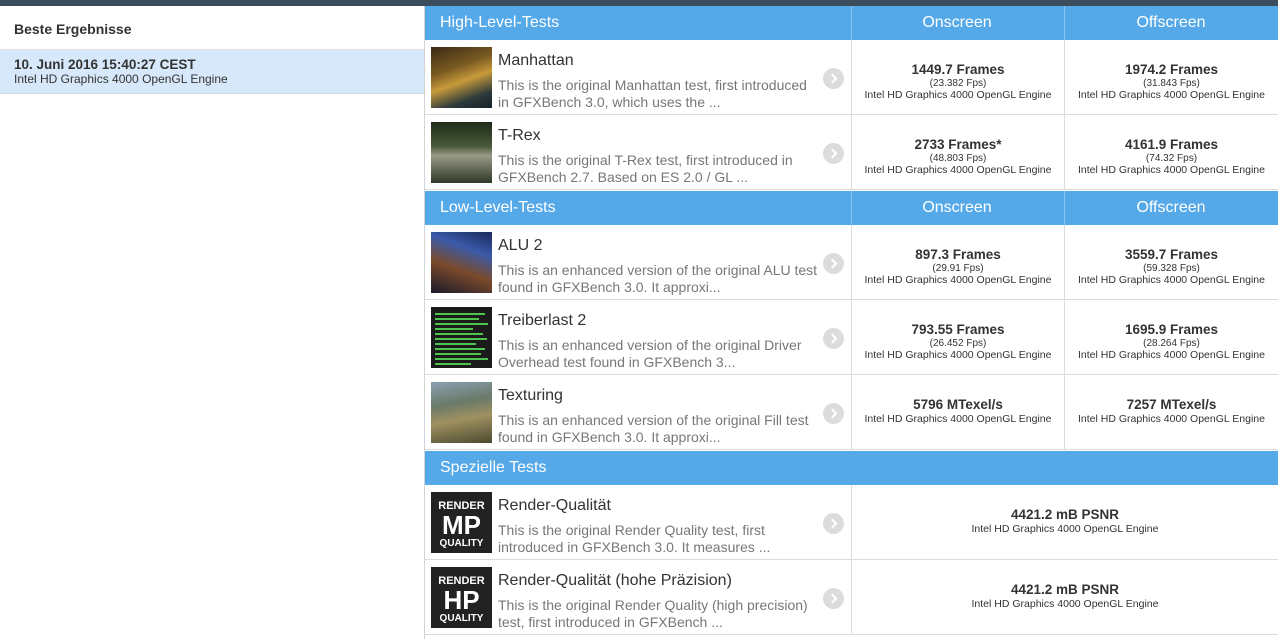 The height and width of the screenshot is (639, 1278). Describe the element at coordinates (498, 207) in the screenshot. I see `section-title: Low-Level-Tests` at that location.